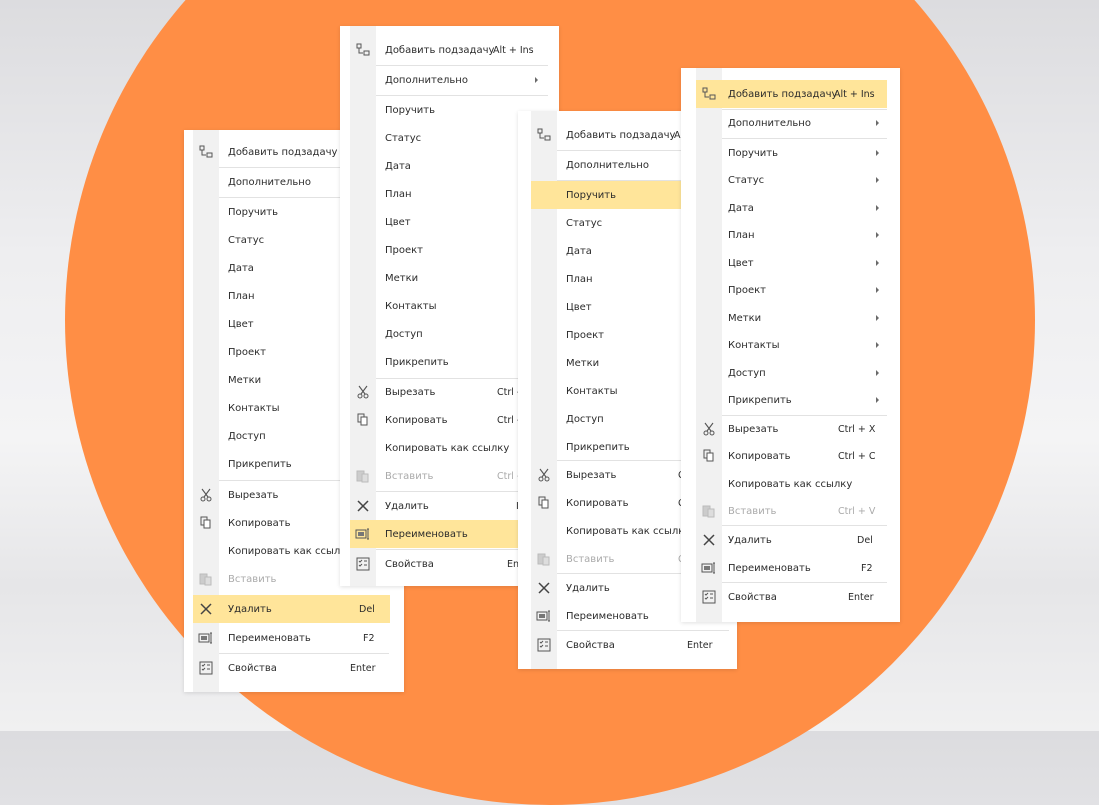  Describe the element at coordinates (791, 456) in the screenshot. I see `menu-item-copy: Копировать Ctrl + C` at that location.